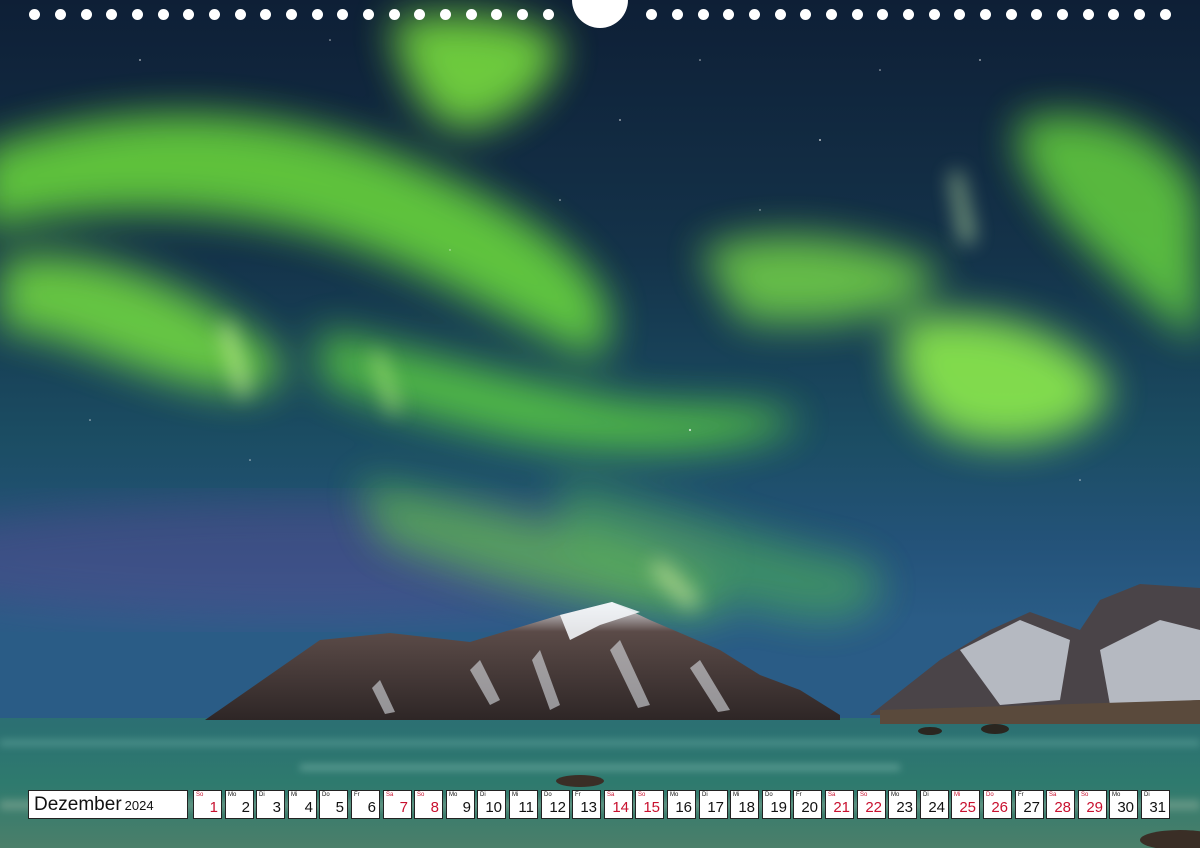 This screenshot has height=848, width=1200. I want to click on day-number: 30, so click(1125, 807).